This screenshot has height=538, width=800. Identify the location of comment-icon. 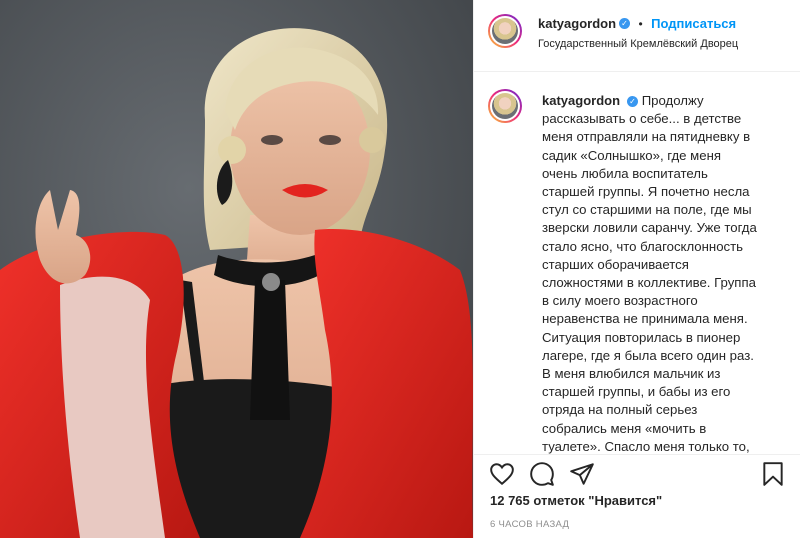
(542, 476).